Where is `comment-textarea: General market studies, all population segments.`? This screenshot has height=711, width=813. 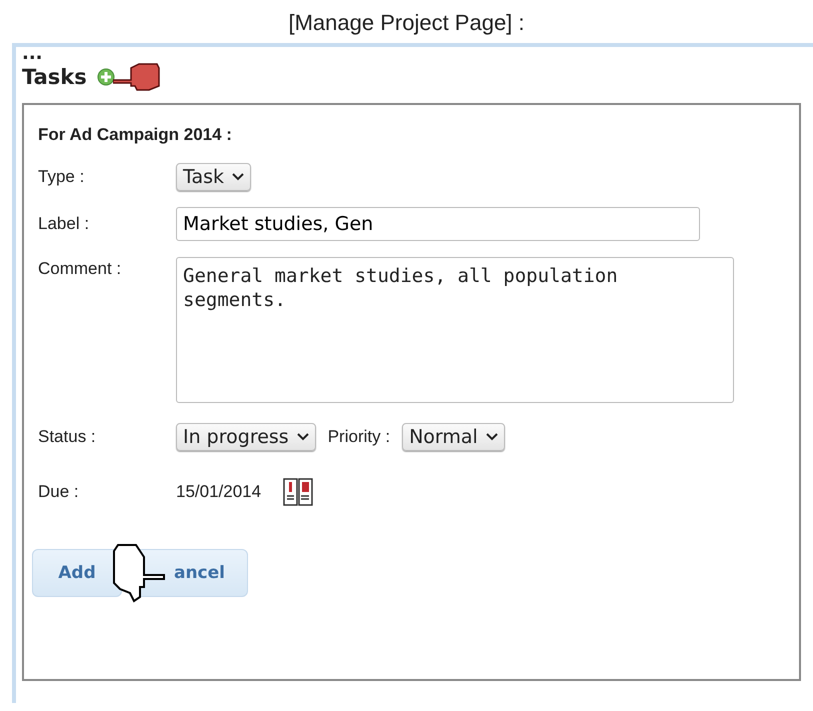 comment-textarea: General market studies, all population segments. is located at coordinates (455, 330).